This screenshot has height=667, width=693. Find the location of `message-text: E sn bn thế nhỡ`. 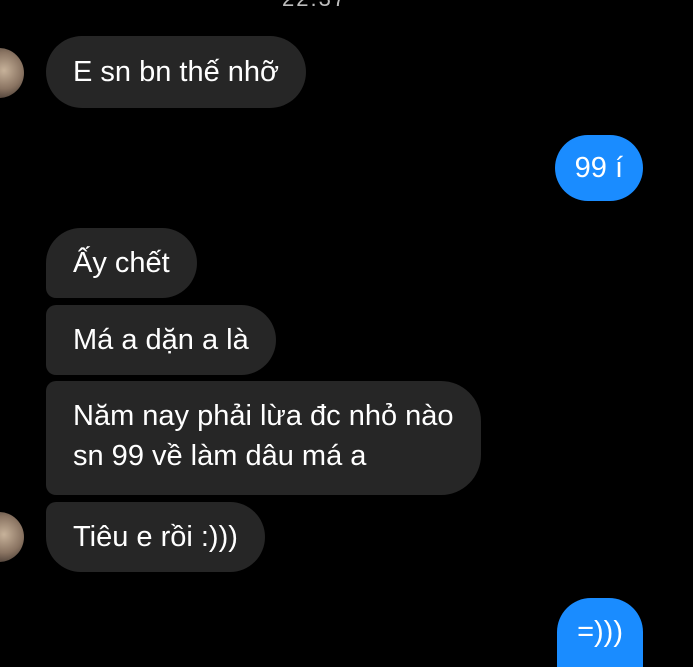

message-text: E sn bn thế nhỡ is located at coordinates (176, 72).